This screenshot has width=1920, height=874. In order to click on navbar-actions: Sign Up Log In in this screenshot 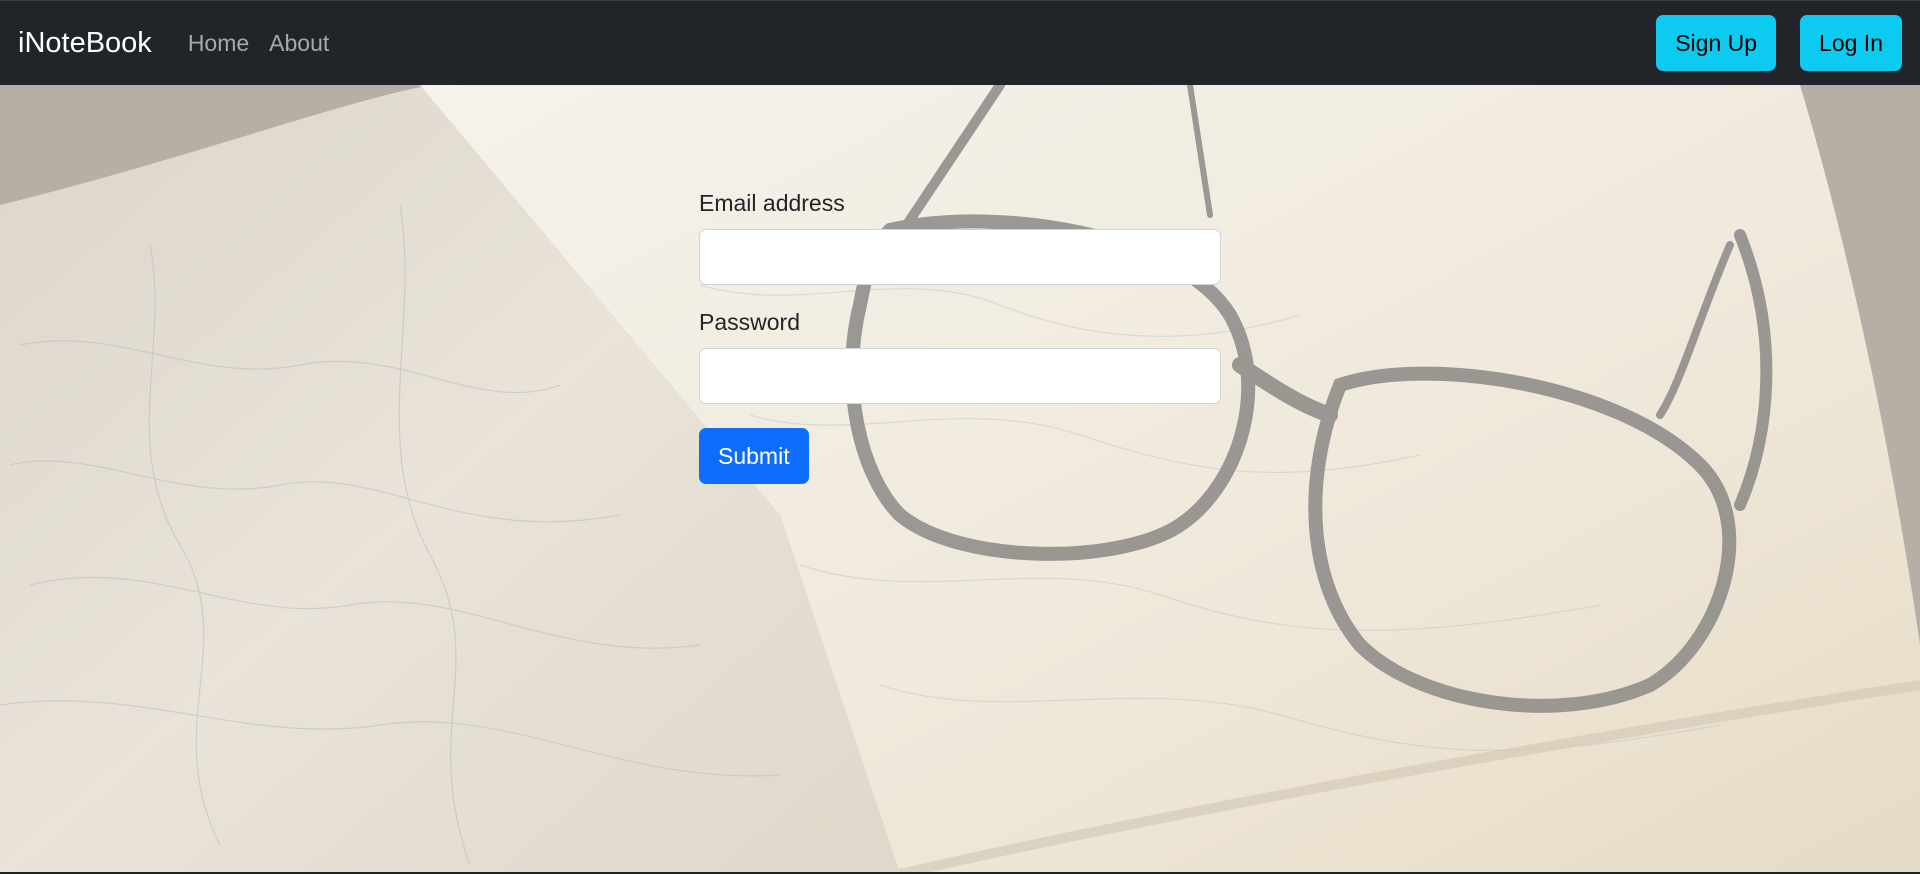, I will do `click(1779, 43)`.